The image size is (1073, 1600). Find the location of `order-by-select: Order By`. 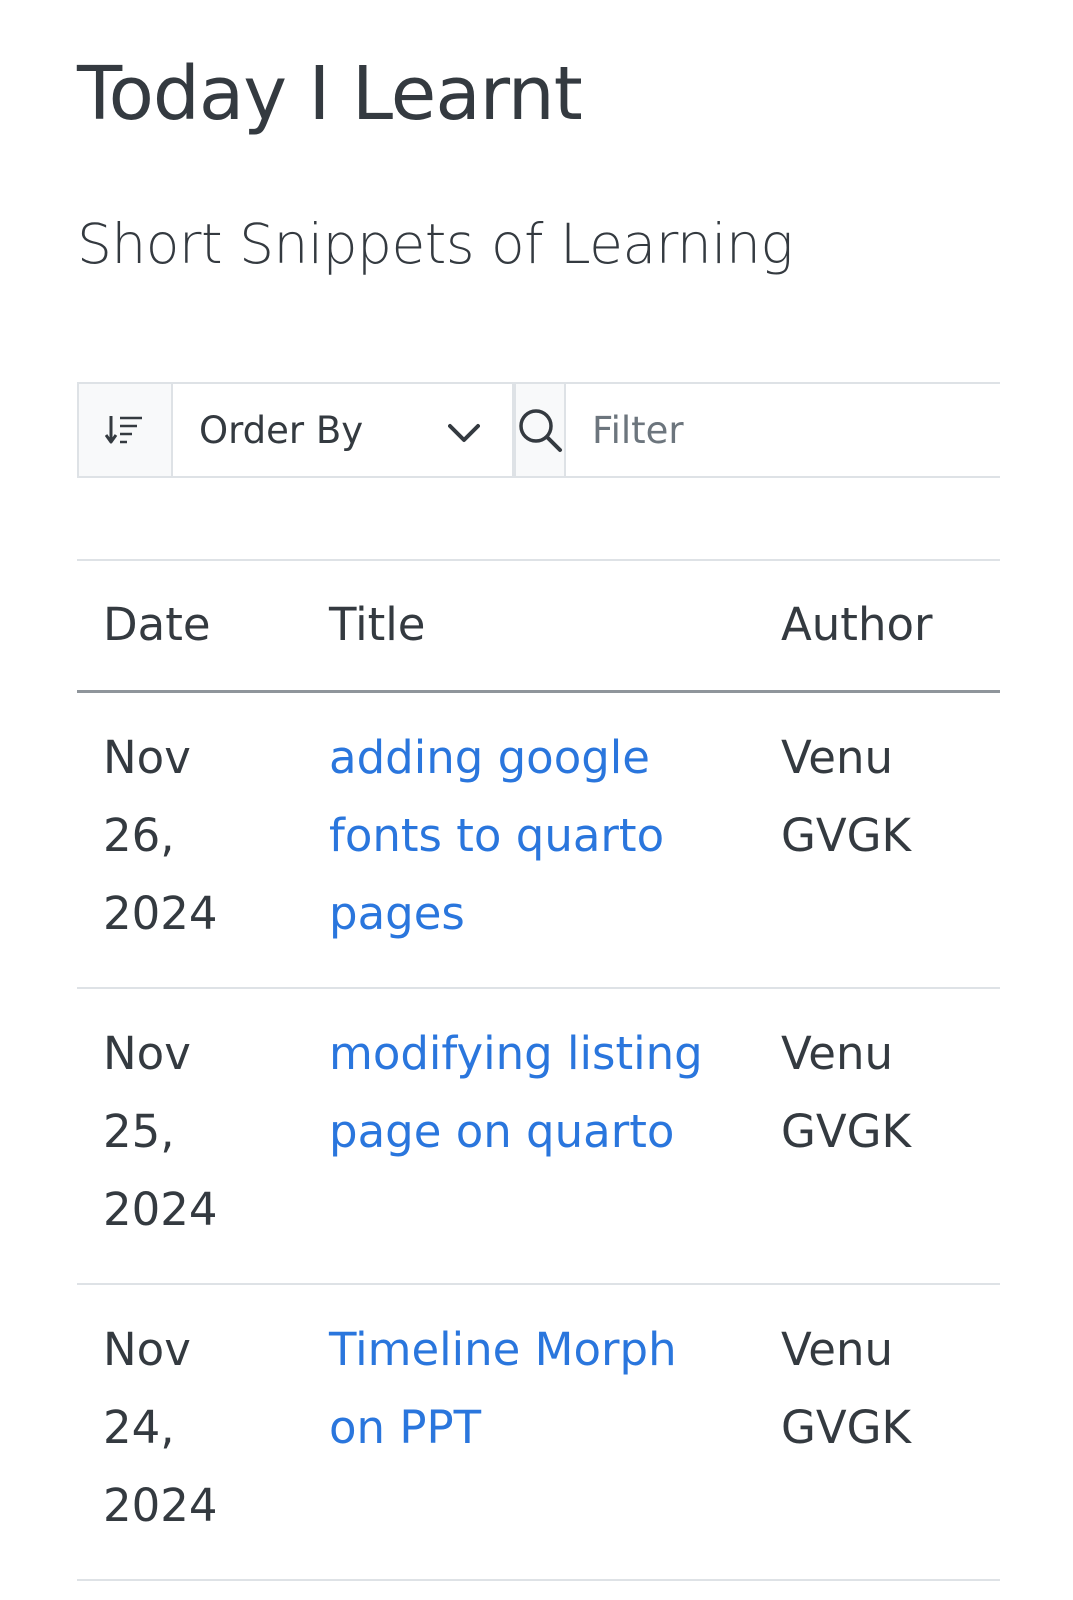

order-by-select: Order By is located at coordinates (342, 430).